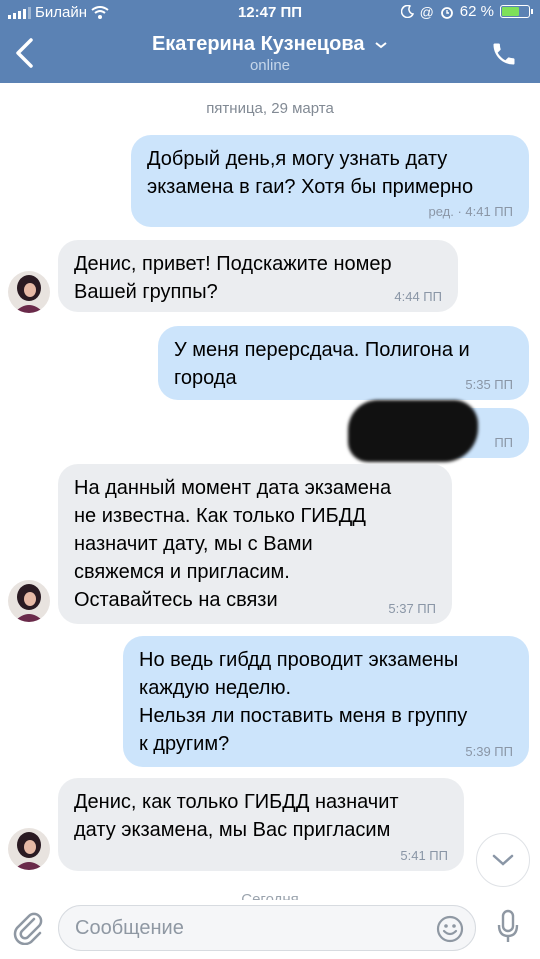 The width and height of the screenshot is (540, 959). I want to click on mic-icon, so click(508, 927).